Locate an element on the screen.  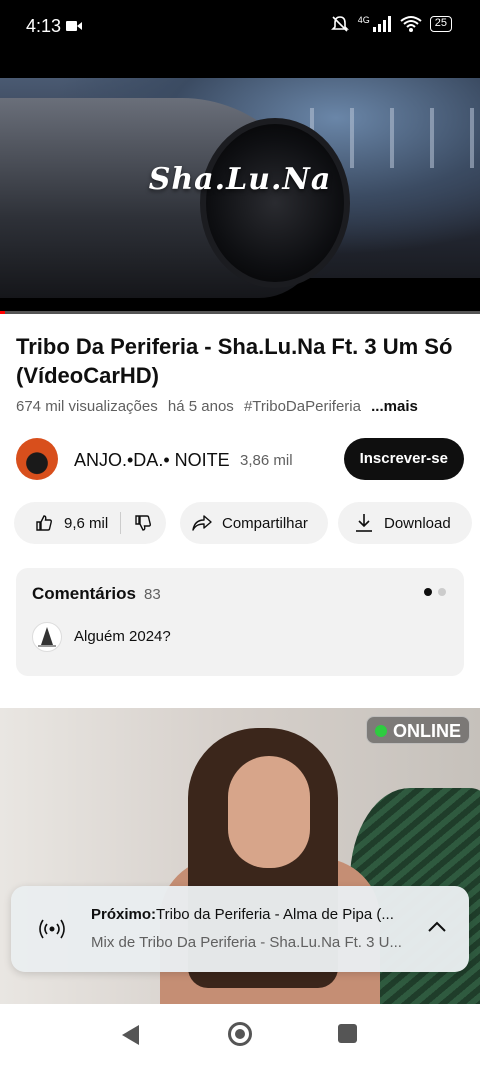
pager-dot-active is located at coordinates (428, 592).